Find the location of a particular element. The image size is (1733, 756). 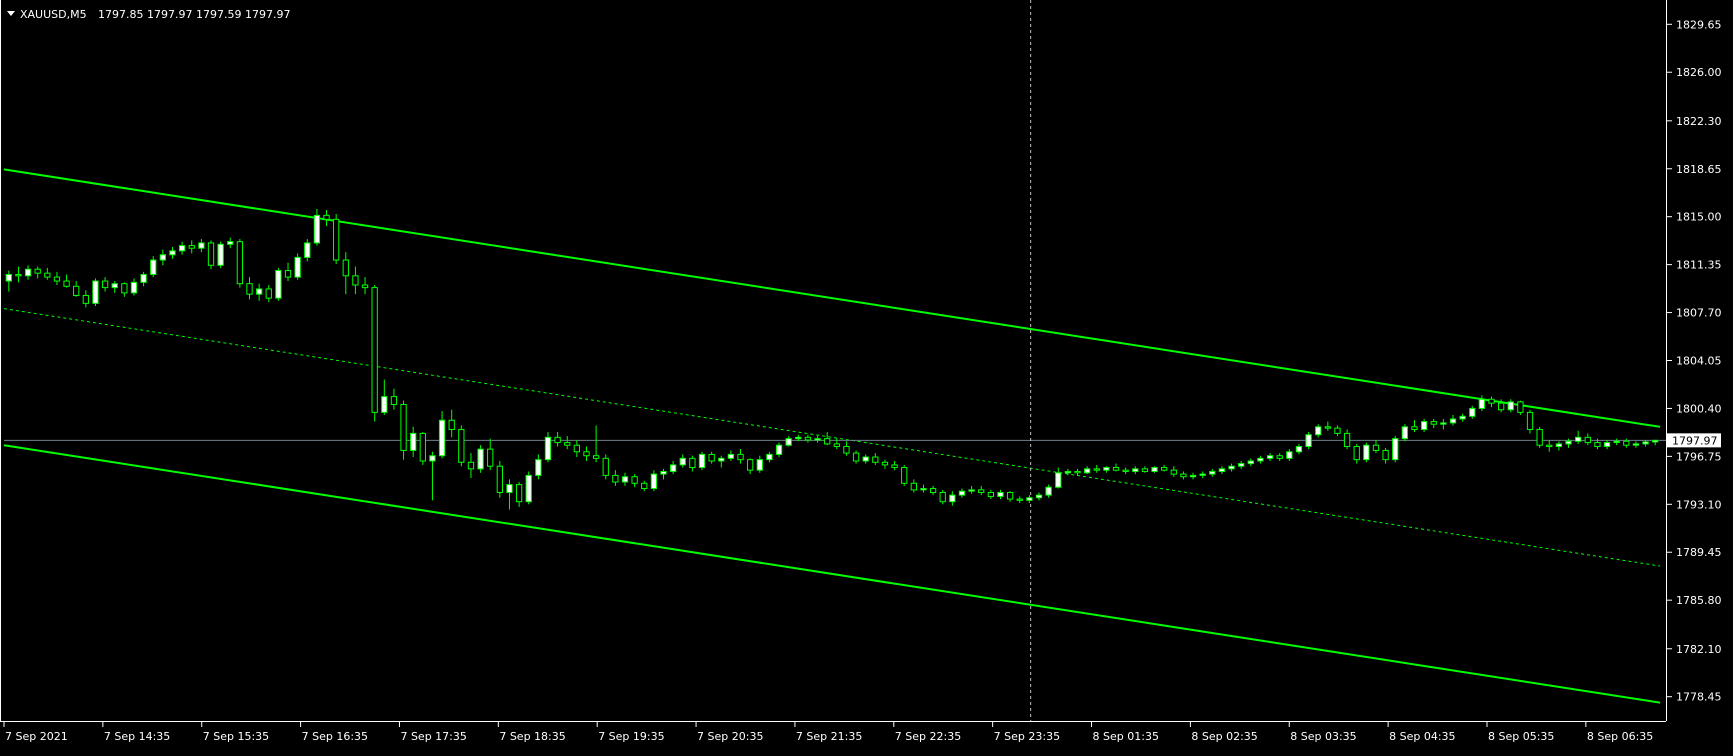

price-tick-label: 1782.10 is located at coordinates (1699, 649).